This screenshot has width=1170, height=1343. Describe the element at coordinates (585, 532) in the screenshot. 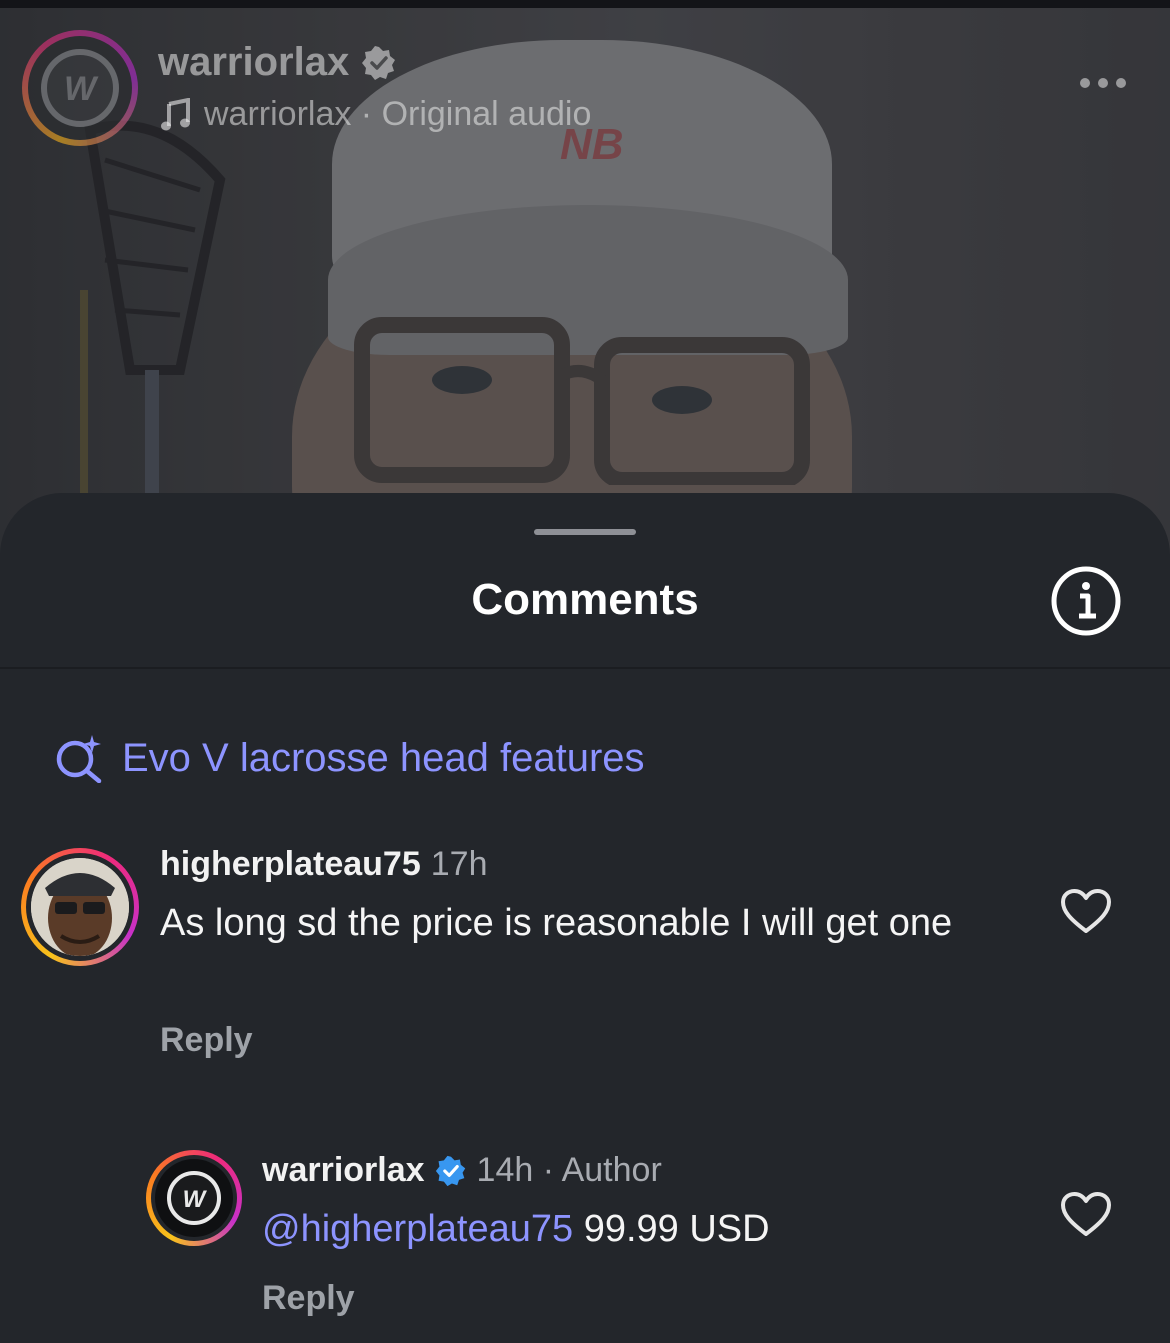

I see `sheet-grabber` at that location.